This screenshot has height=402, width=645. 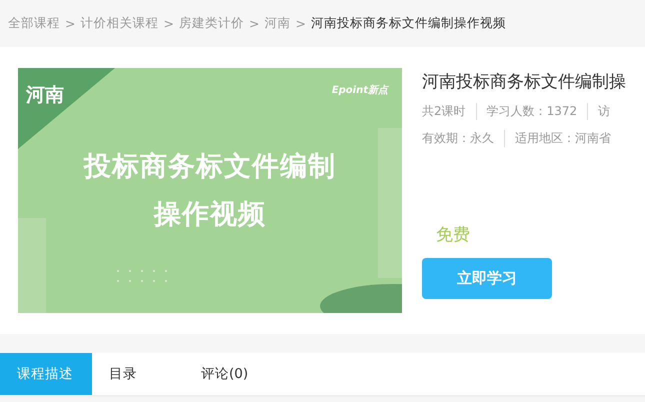 I want to click on cover-headline: 投标商务标文件编制, so click(x=210, y=167).